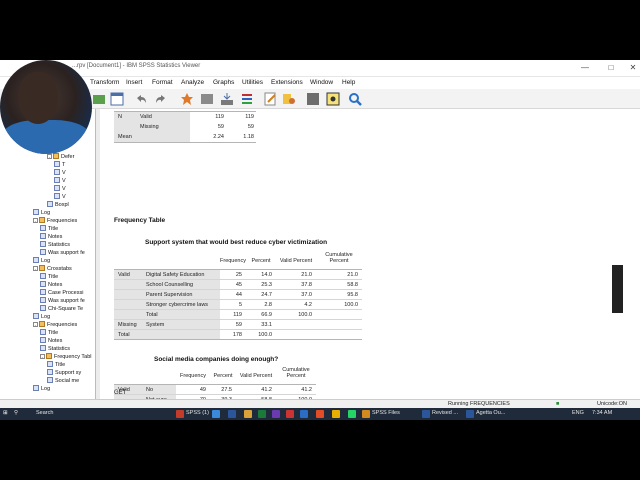  I want to click on menu-item: Utilities, so click(252, 82).